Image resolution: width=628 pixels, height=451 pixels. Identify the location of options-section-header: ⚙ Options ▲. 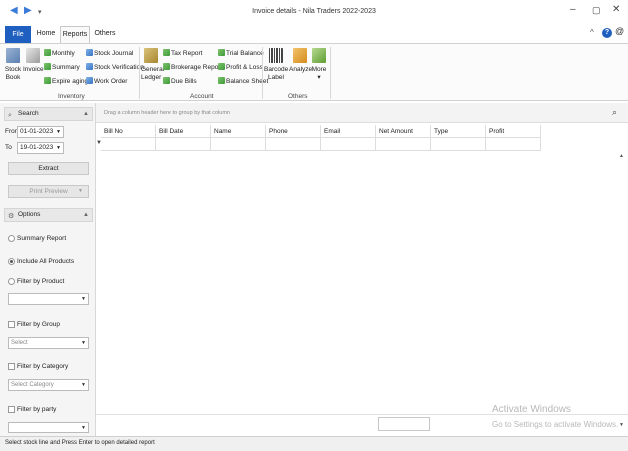
(48, 215).